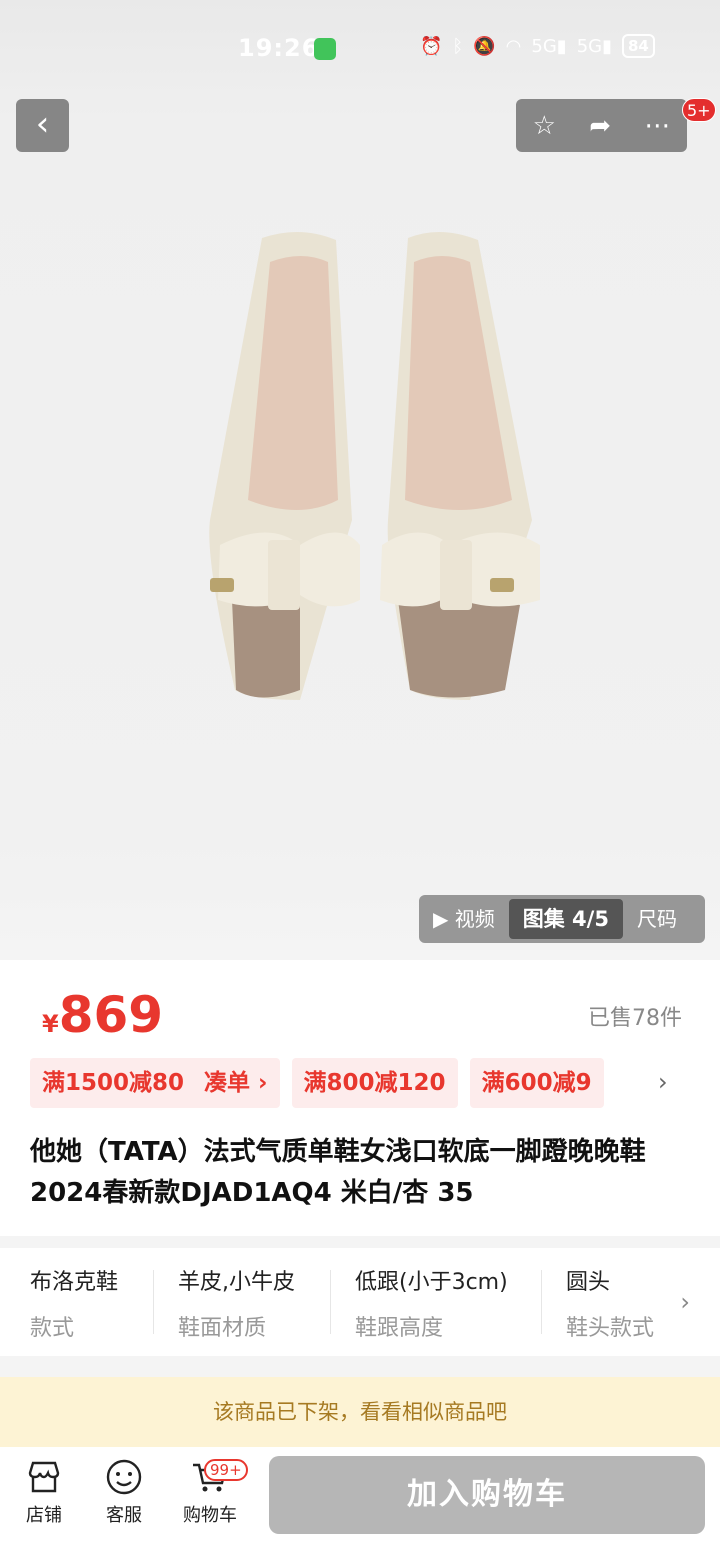  What do you see at coordinates (52, 1328) in the screenshot?
I see `spec-key: 款式` at bounding box center [52, 1328].